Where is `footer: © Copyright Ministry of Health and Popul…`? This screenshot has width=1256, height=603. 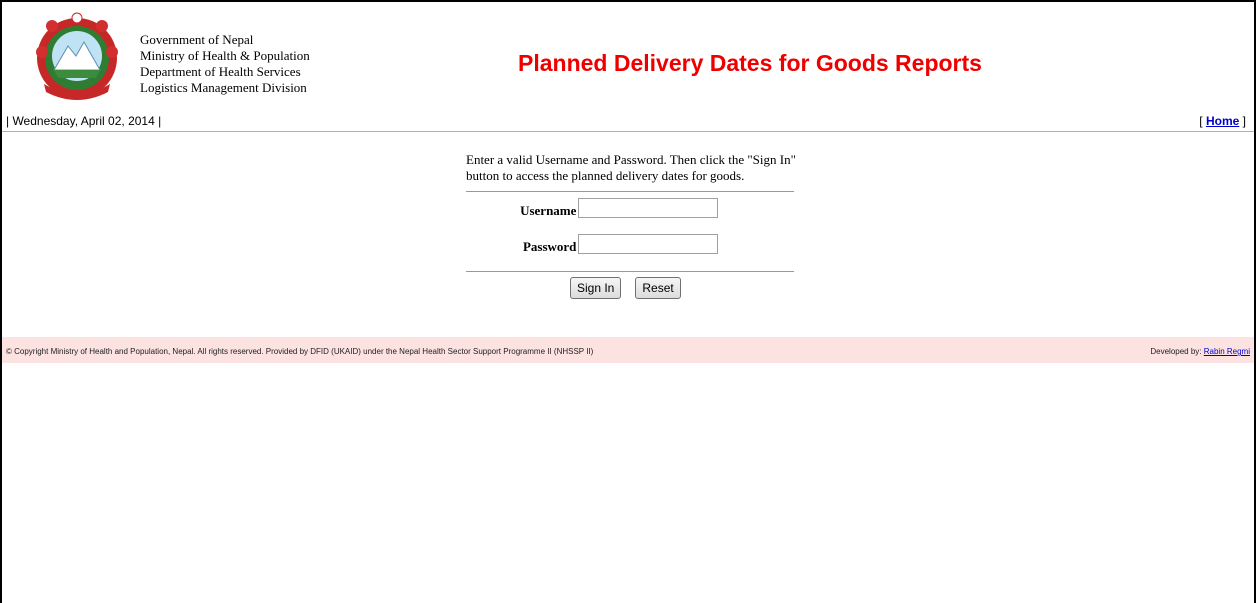
footer: © Copyright Ministry of Health and Popul… is located at coordinates (628, 350).